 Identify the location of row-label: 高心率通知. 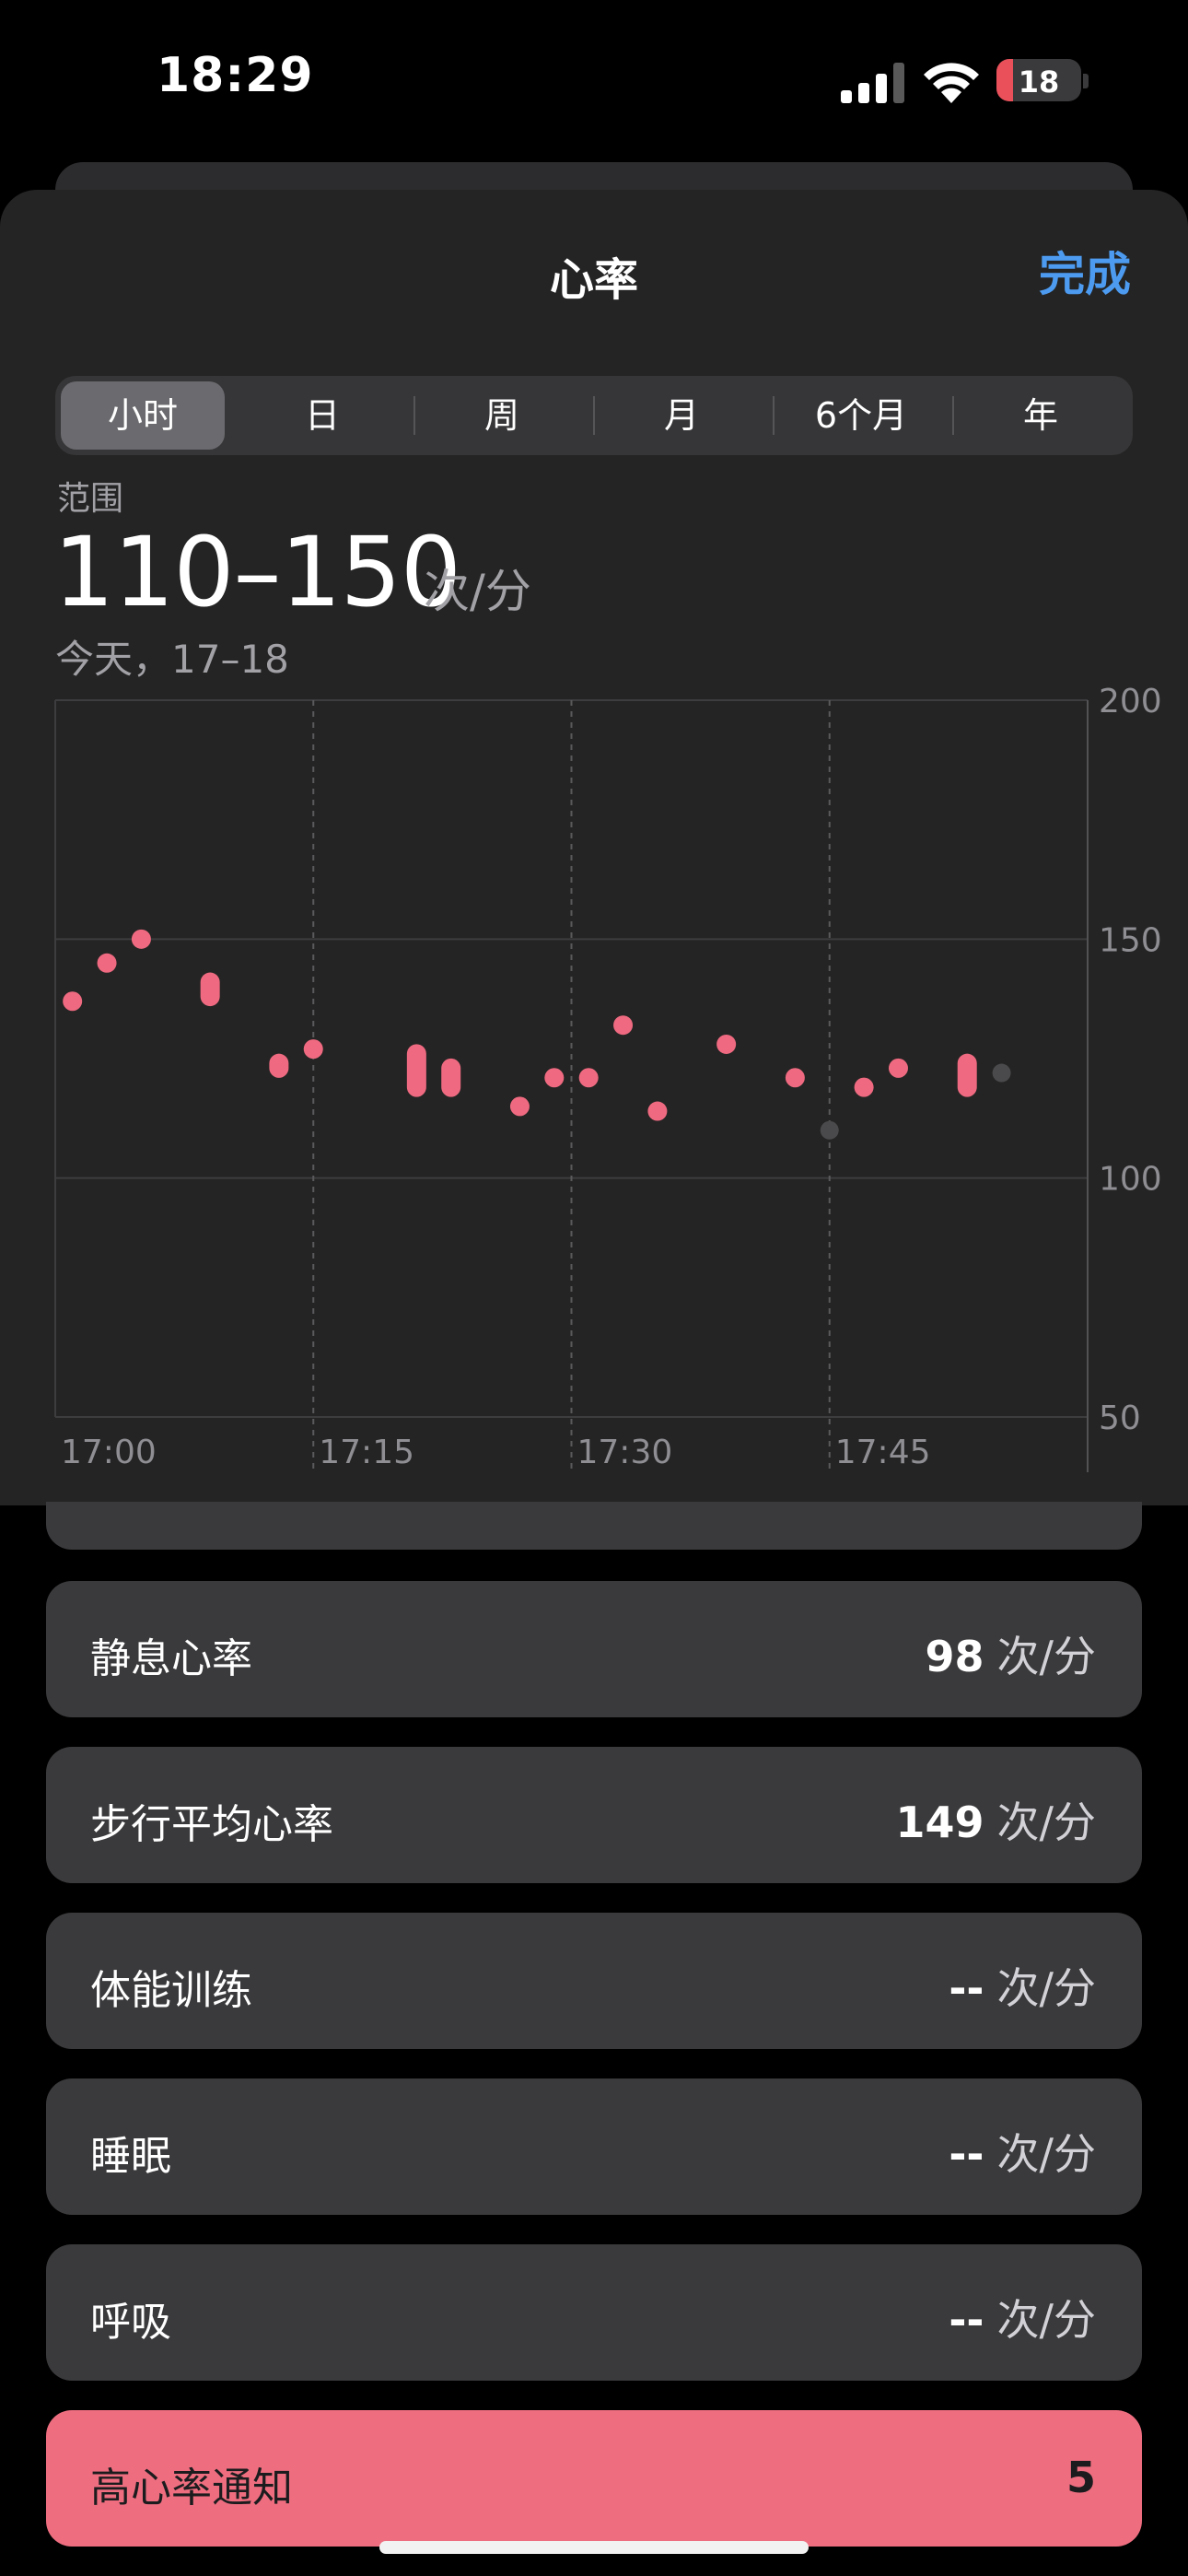
(191, 2488).